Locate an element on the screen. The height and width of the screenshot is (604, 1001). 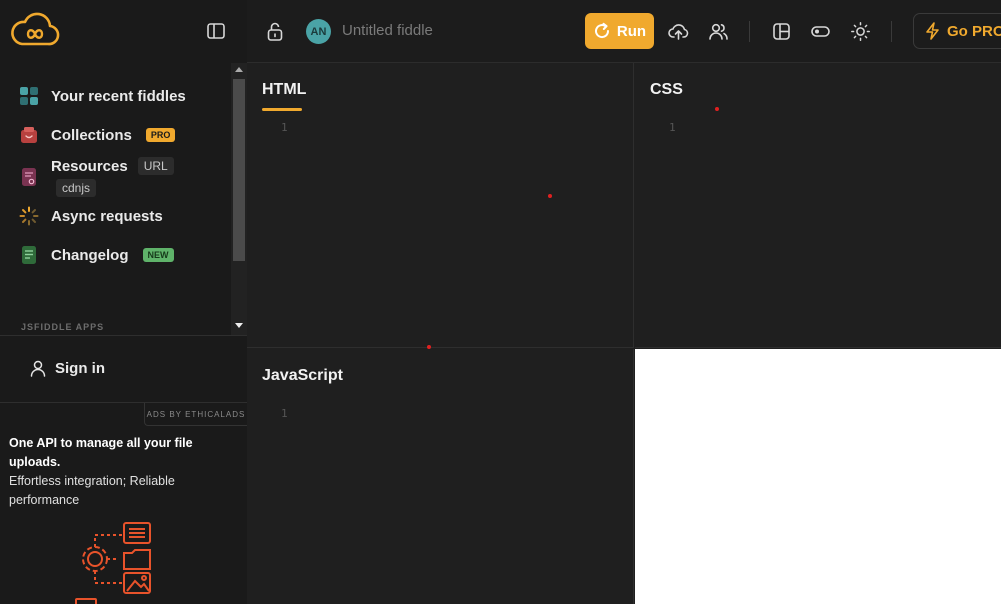
lightning-icon is located at coordinates (932, 31).